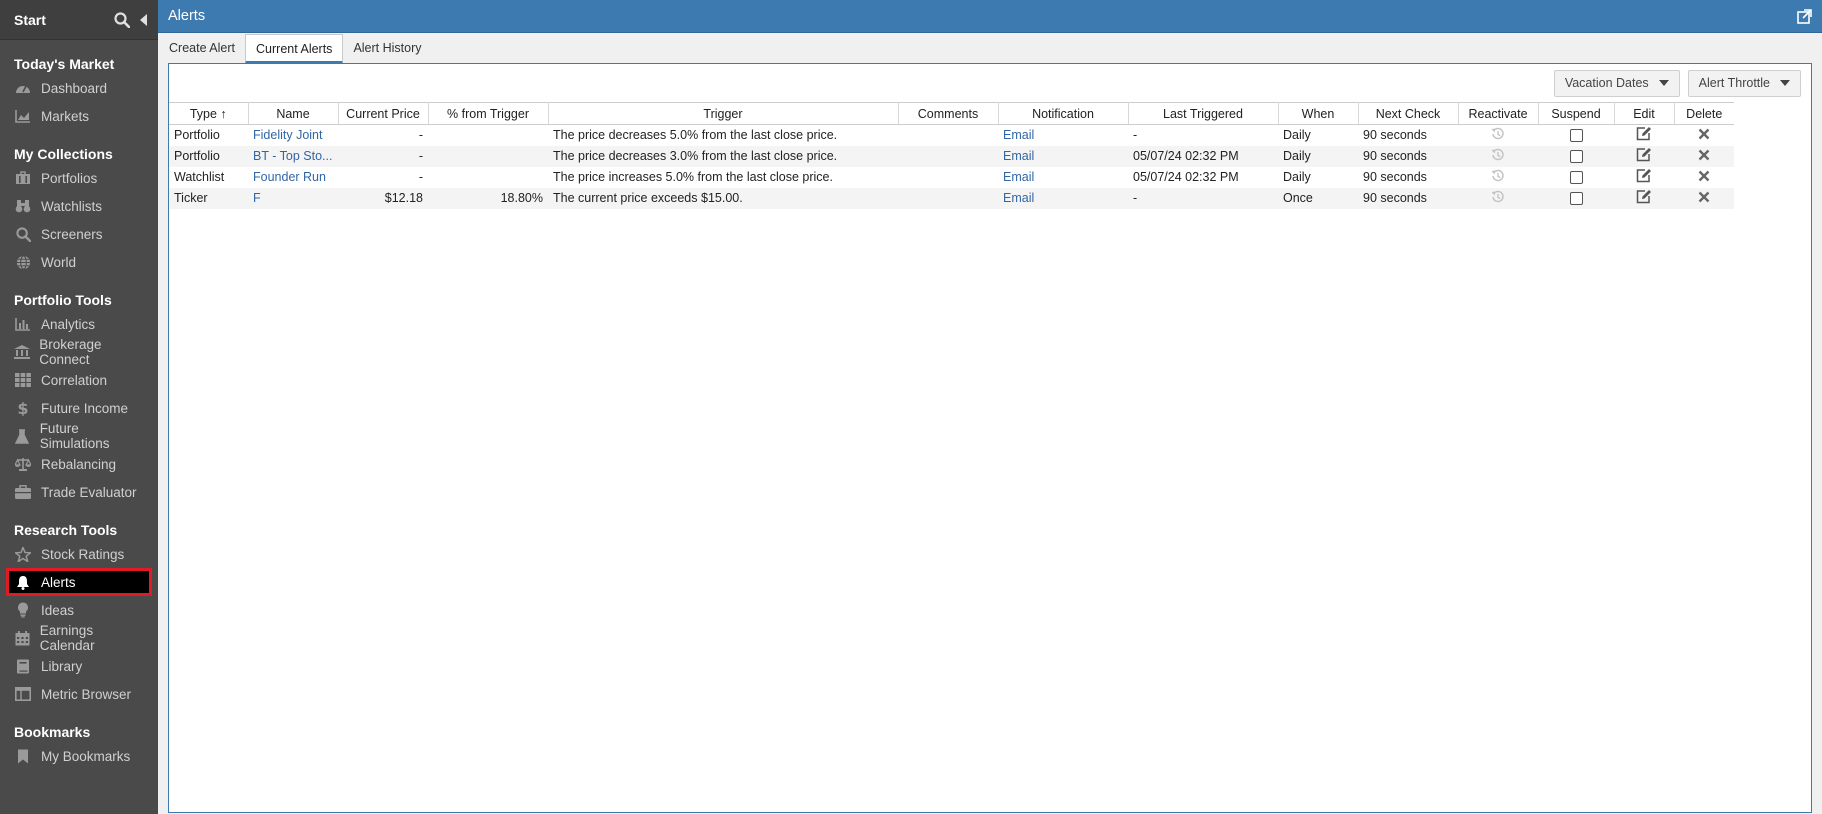 The height and width of the screenshot is (814, 1822). Describe the element at coordinates (65, 116) in the screenshot. I see `sidebar-item-label: Markets` at that location.